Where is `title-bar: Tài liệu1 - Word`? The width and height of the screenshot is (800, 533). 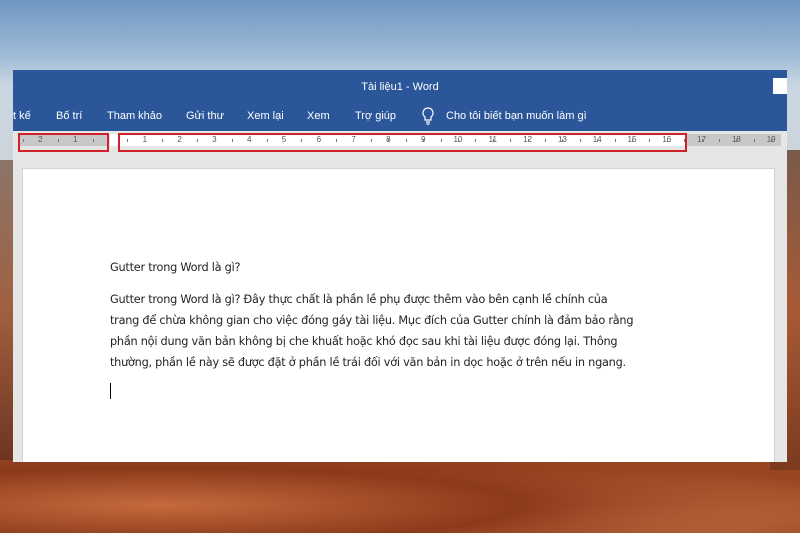
title-bar: Tài liệu1 - Word is located at coordinates (400, 86).